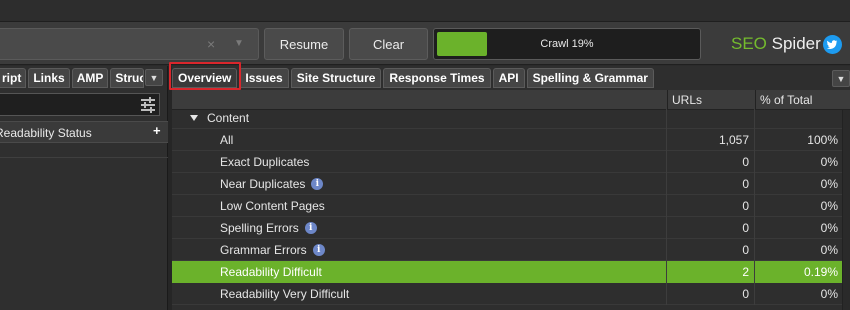 The image size is (850, 310). Describe the element at coordinates (271, 272) in the screenshot. I see `row-name-label: Readability Difficult` at that location.